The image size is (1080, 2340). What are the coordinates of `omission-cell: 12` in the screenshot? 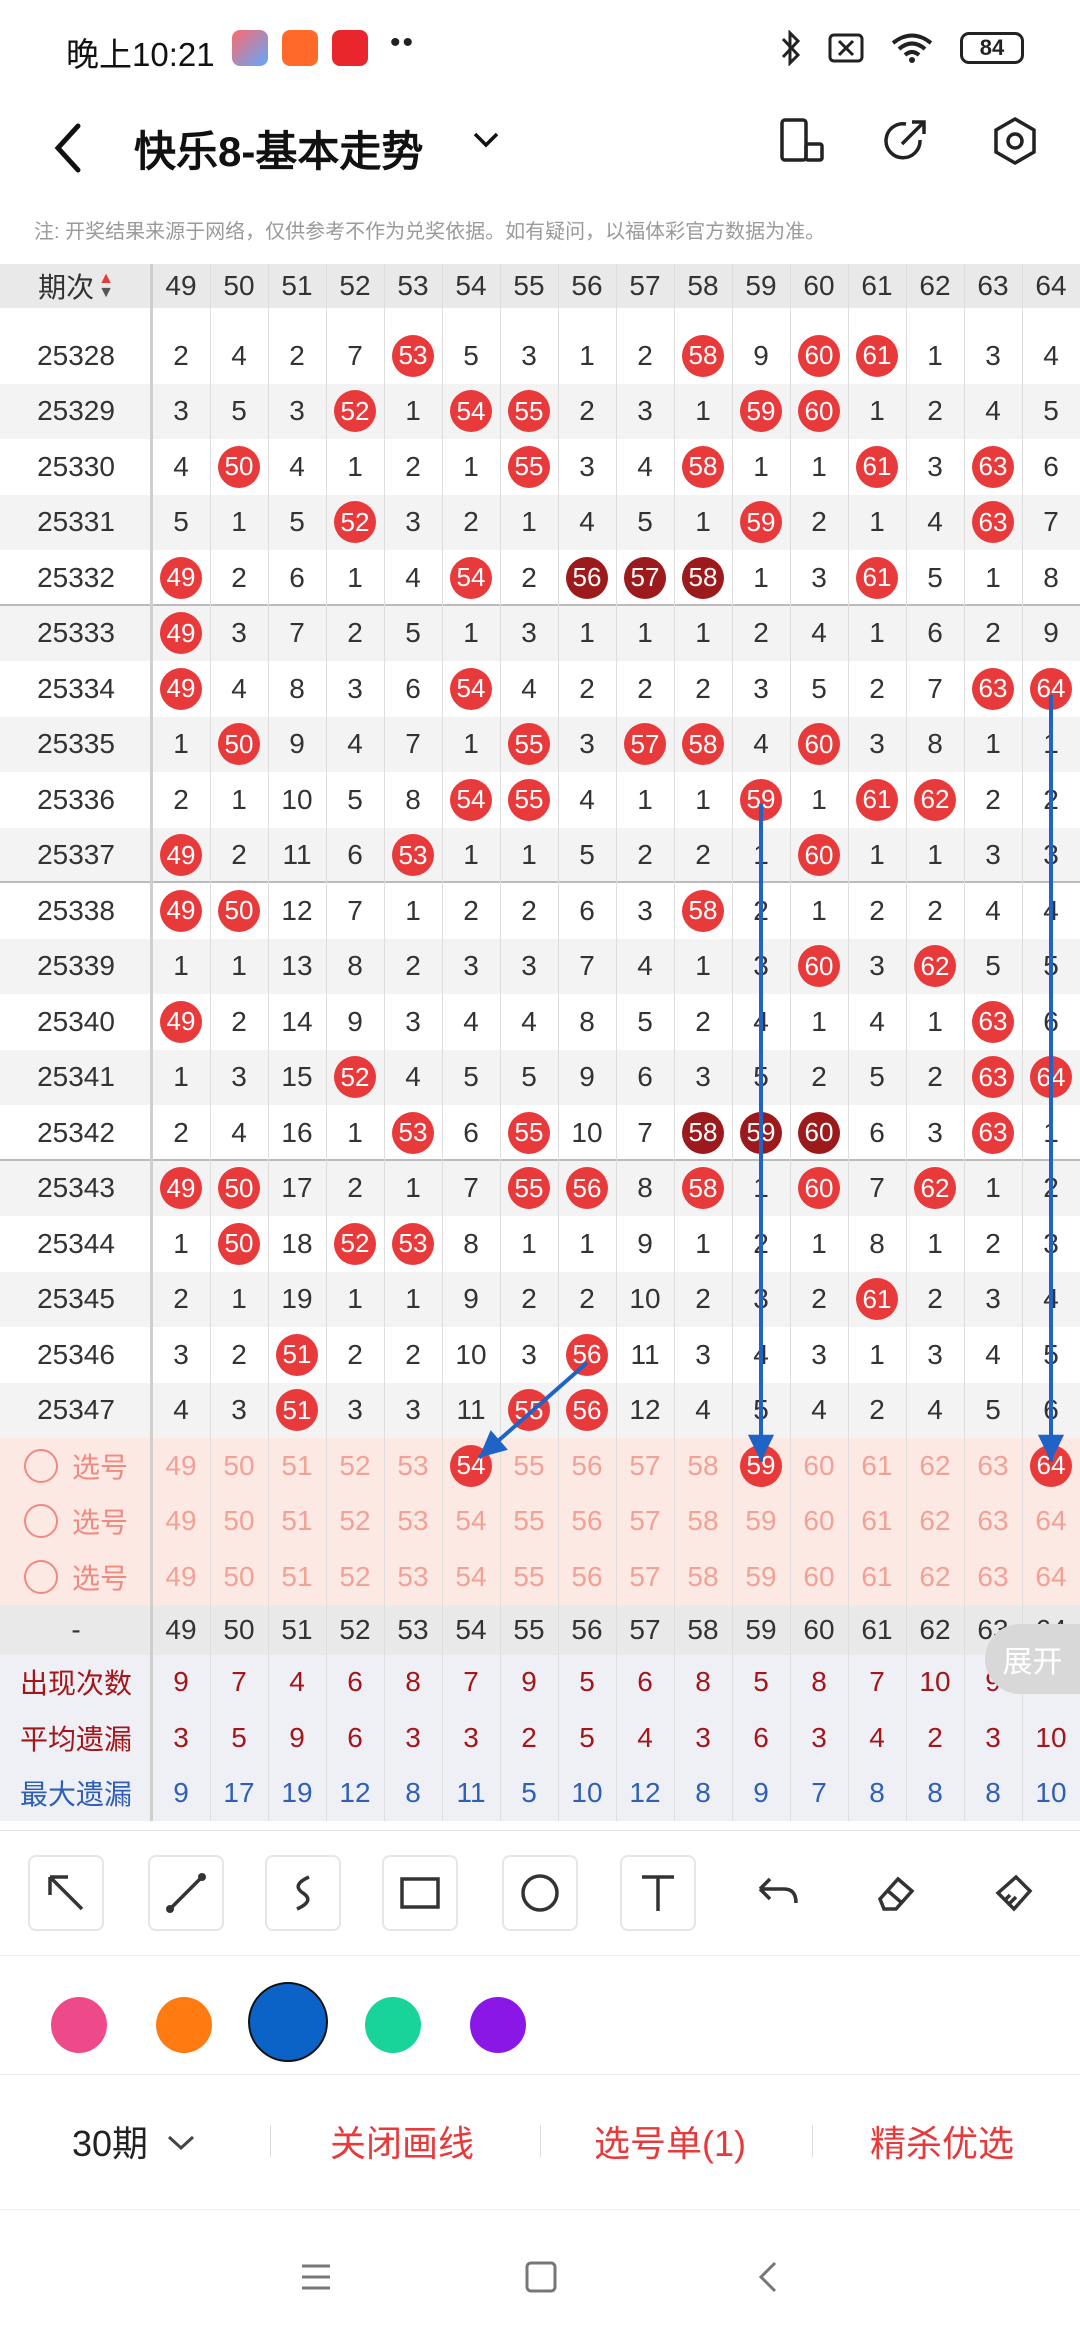 It's located at (645, 1410).